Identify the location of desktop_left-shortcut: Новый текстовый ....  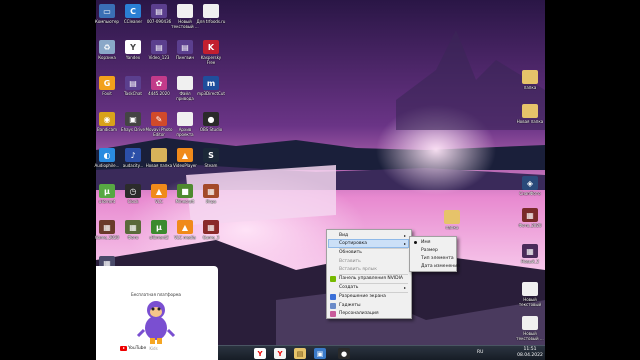
(185, 19).